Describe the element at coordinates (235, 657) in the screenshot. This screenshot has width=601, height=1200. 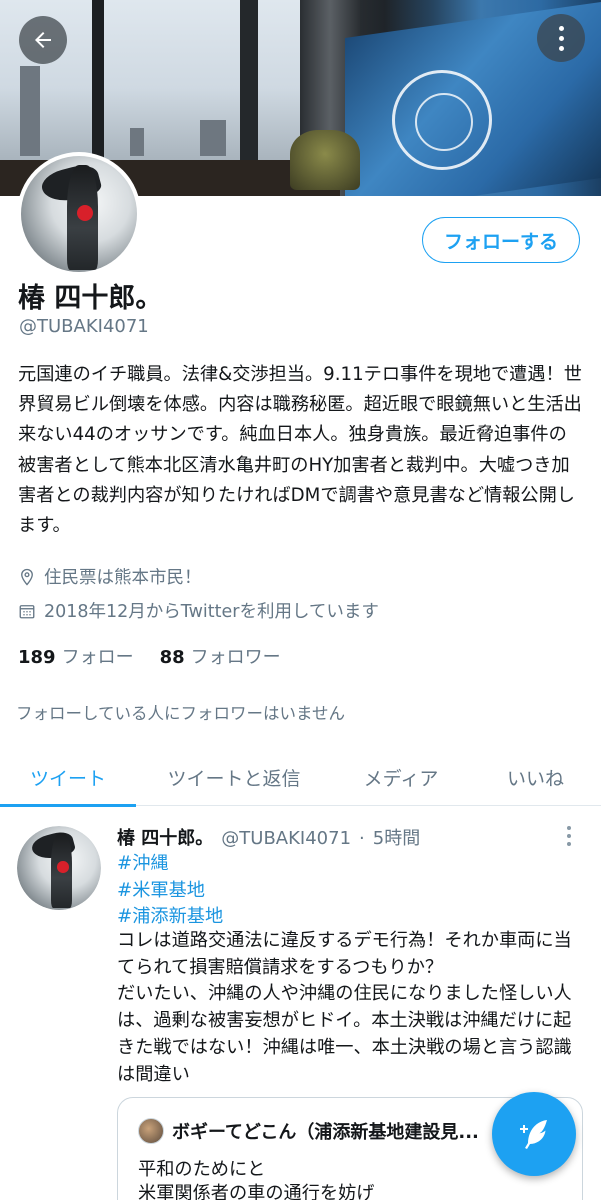
I see `followers-label: フォロワー` at that location.